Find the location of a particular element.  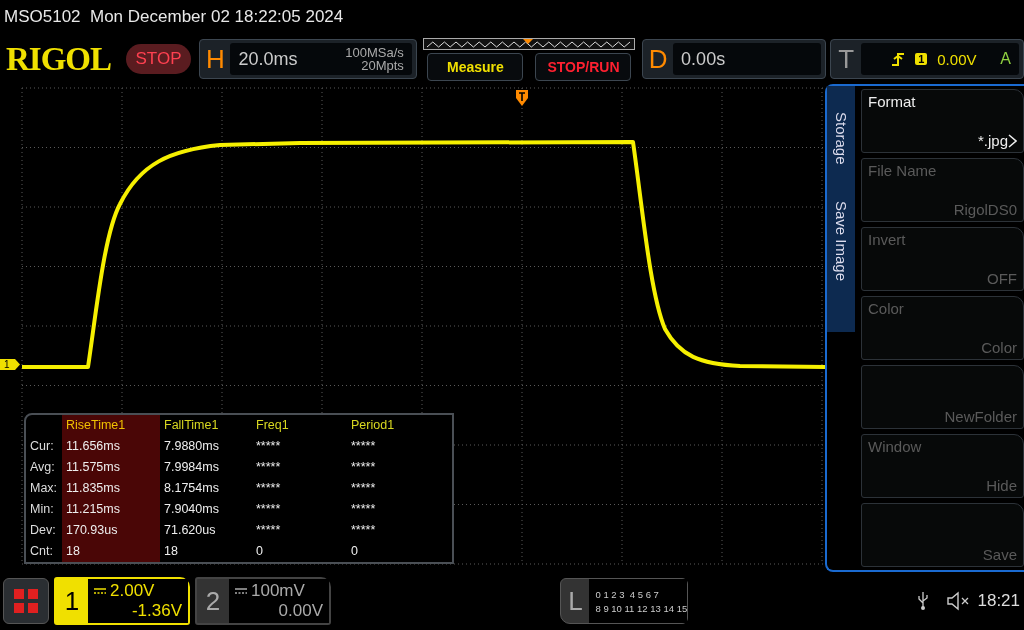

item-value: Color is located at coordinates (999, 347).